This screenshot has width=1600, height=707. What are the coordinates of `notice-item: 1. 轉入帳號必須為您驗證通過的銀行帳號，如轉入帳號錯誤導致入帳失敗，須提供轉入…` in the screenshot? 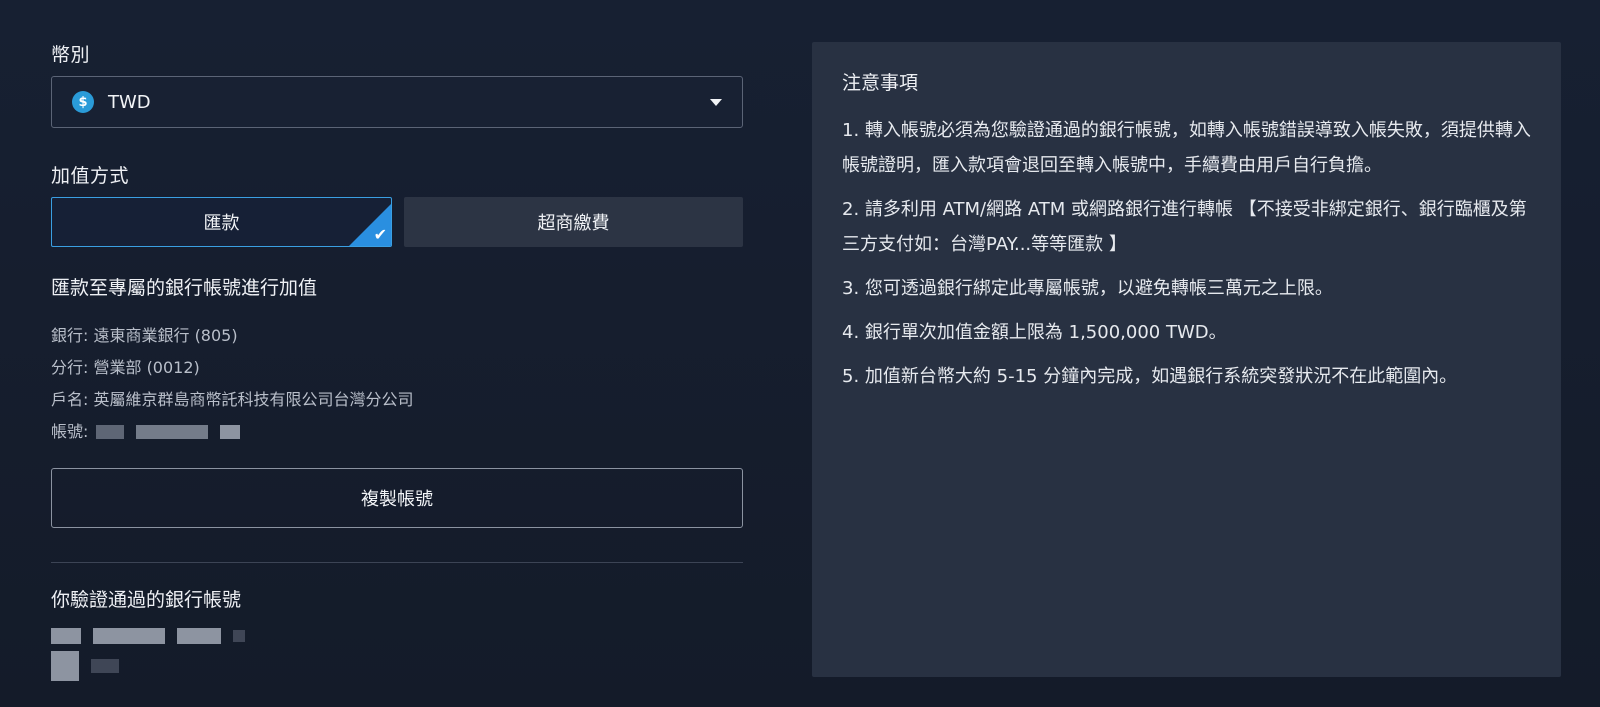 It's located at (1186, 148).